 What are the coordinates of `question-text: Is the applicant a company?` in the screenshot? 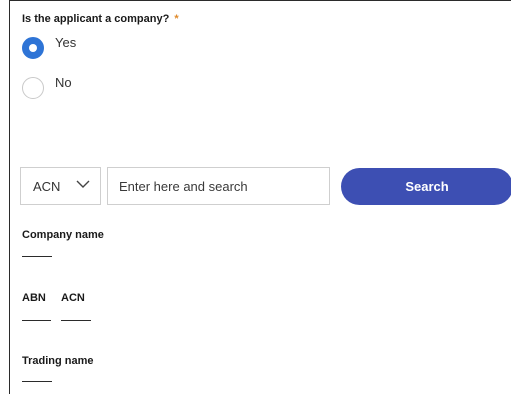 It's located at (96, 19).